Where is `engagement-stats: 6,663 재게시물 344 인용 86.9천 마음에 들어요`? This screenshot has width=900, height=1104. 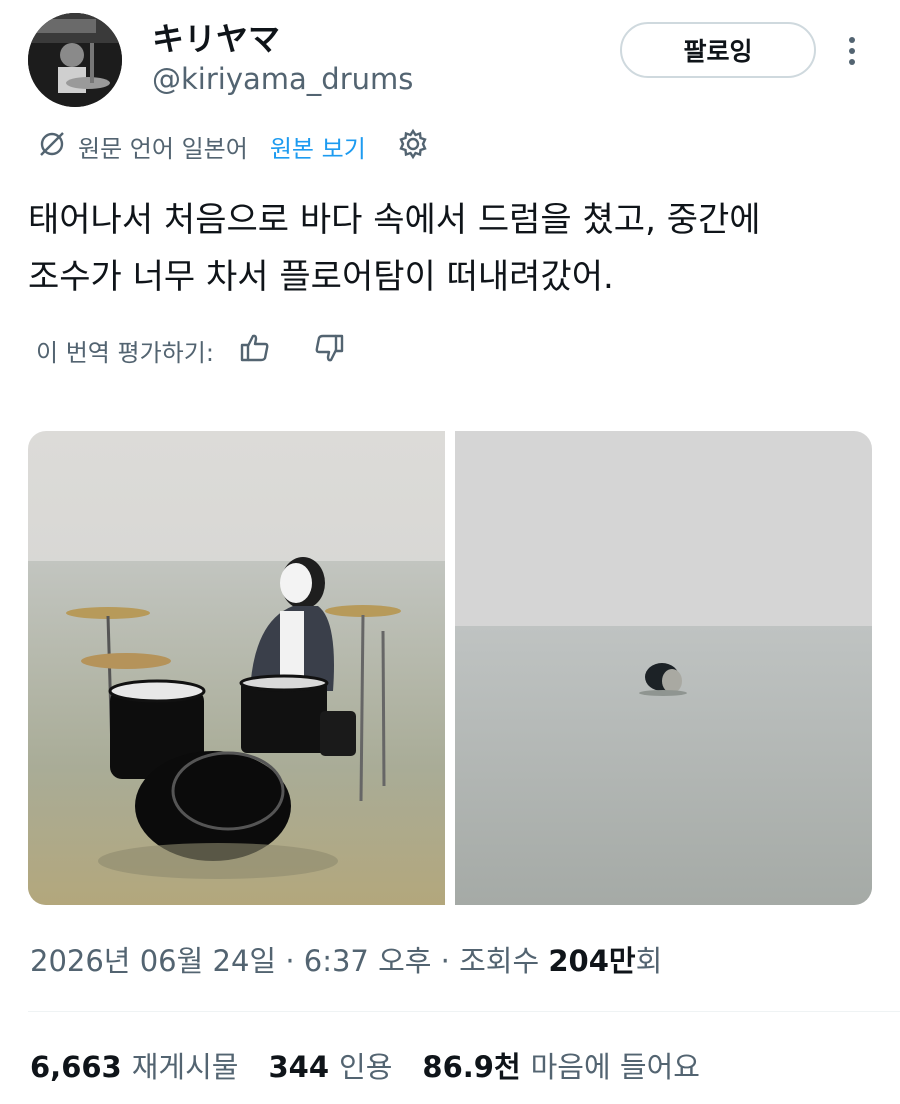
engagement-stats: 6,663 재게시물 344 인용 86.9천 마음에 들어요 is located at coordinates (380, 1065).